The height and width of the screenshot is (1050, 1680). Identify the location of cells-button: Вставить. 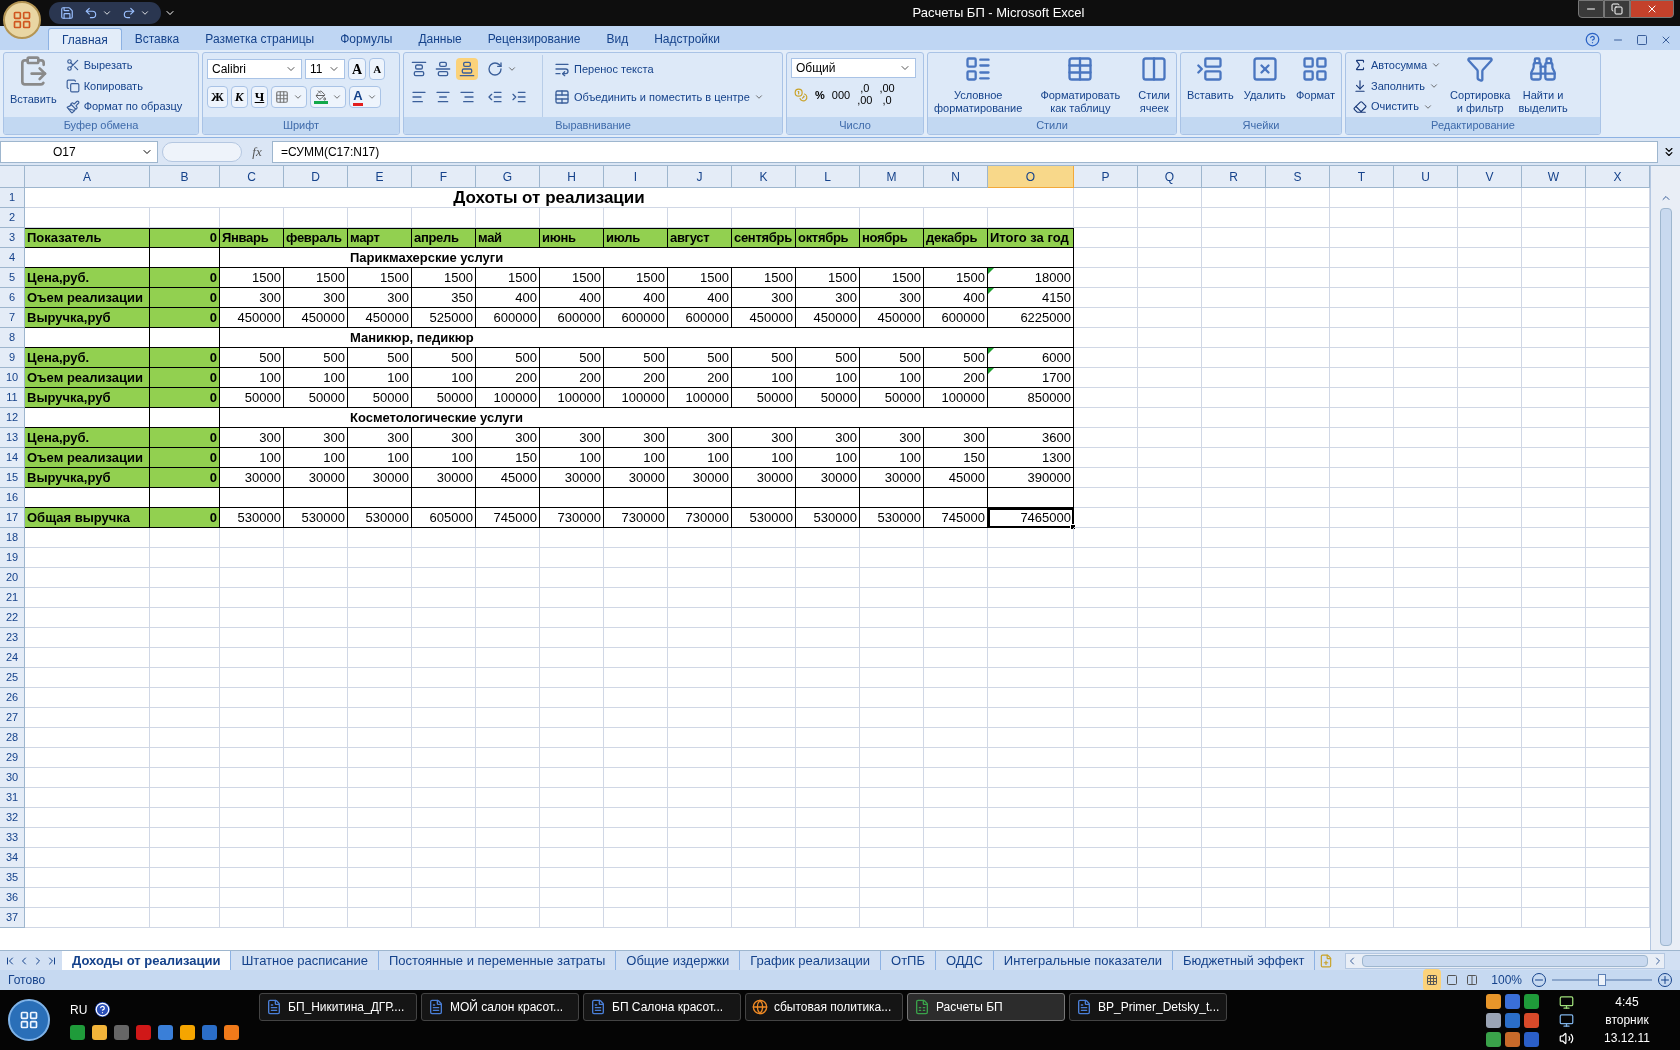
(1210, 86).